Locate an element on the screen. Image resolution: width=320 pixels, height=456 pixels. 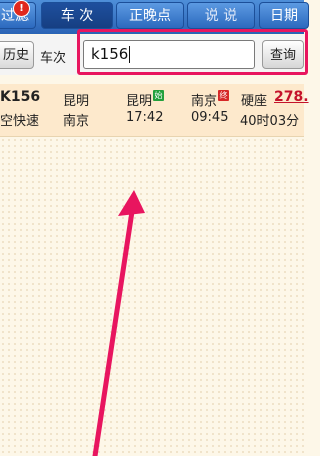
arrow-head is located at coordinates (131, 203).